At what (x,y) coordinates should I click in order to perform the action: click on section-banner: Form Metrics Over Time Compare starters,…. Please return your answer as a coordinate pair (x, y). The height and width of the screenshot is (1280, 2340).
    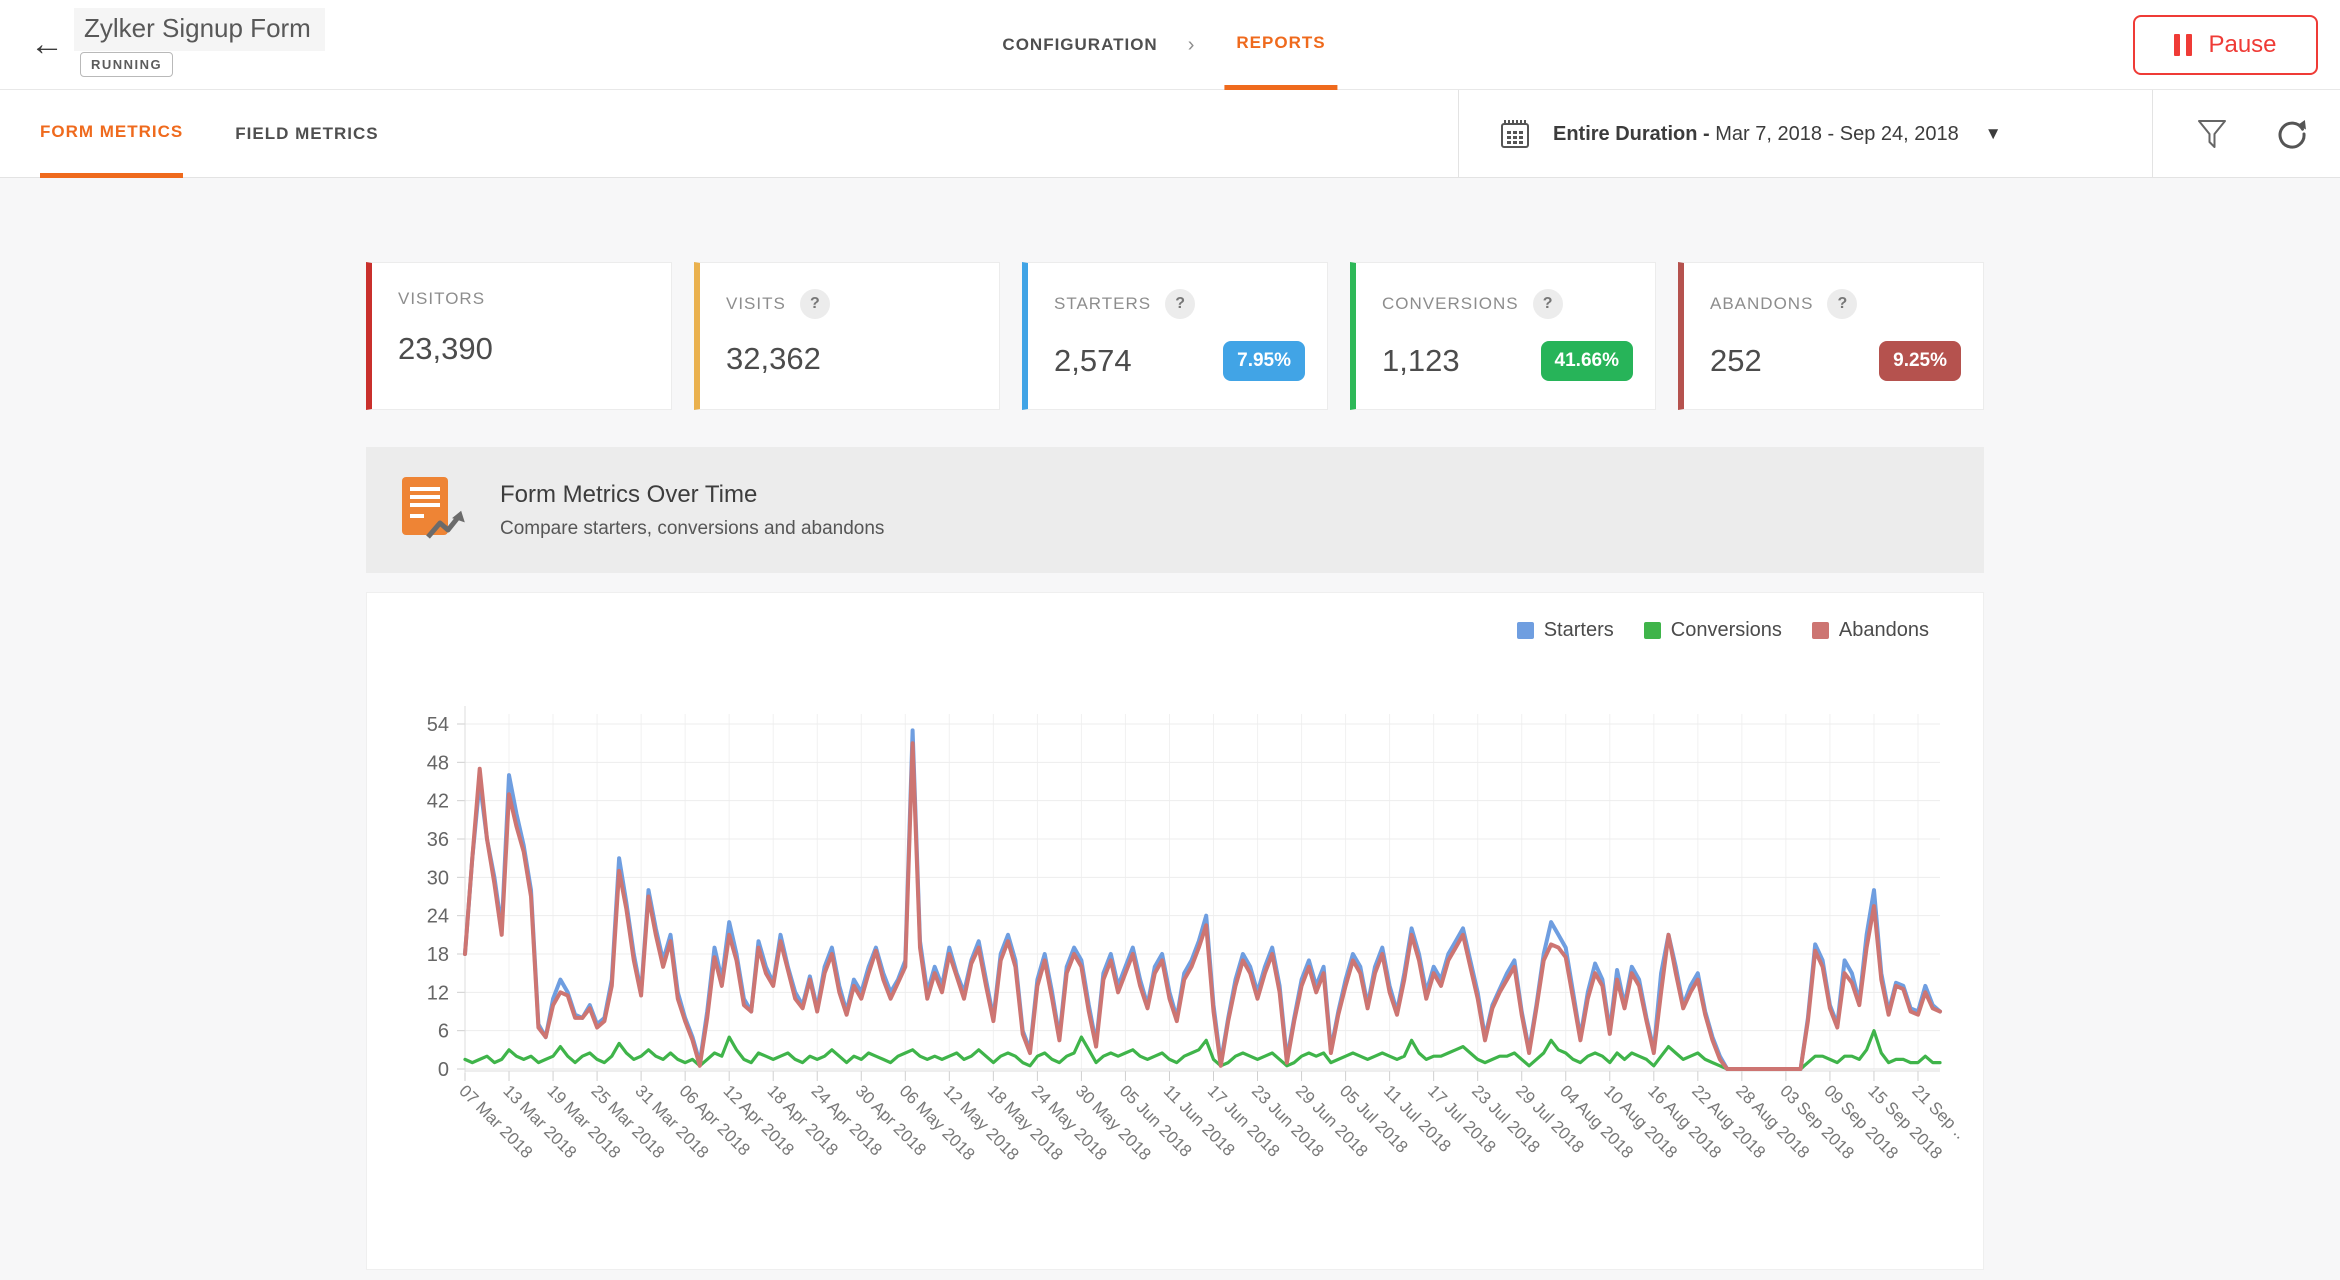
    Looking at the image, I should click on (1175, 510).